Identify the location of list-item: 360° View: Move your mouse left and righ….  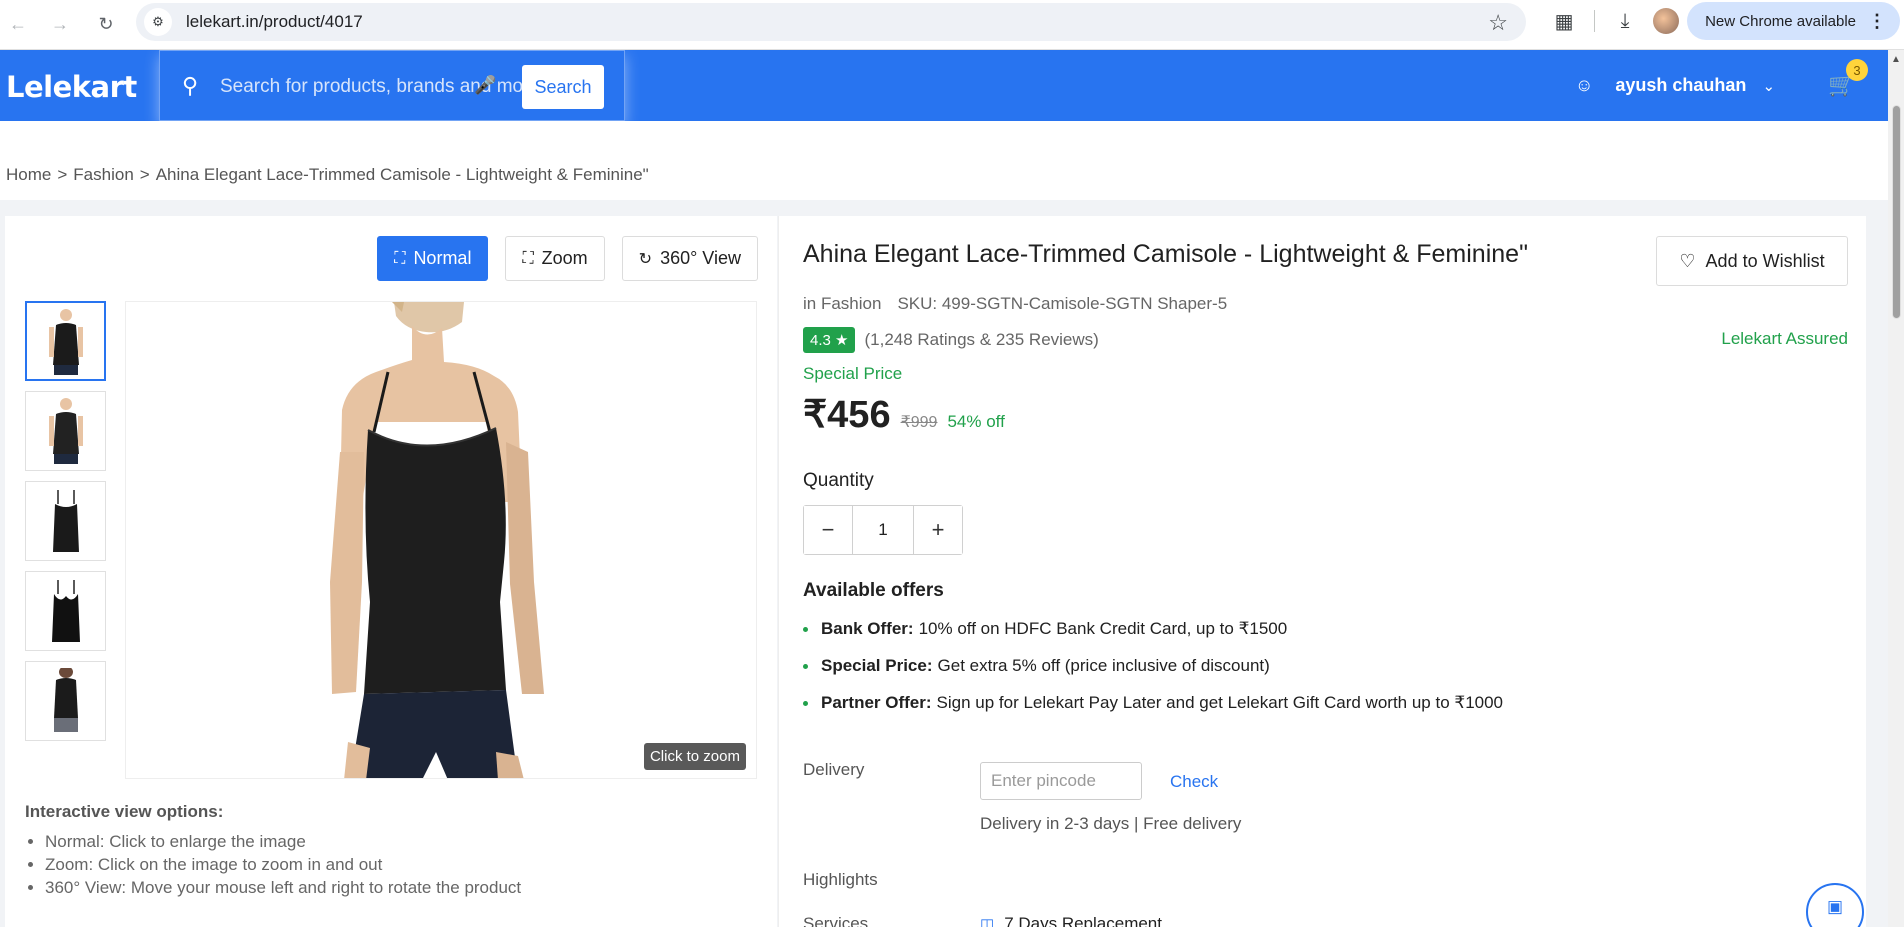
(283, 888).